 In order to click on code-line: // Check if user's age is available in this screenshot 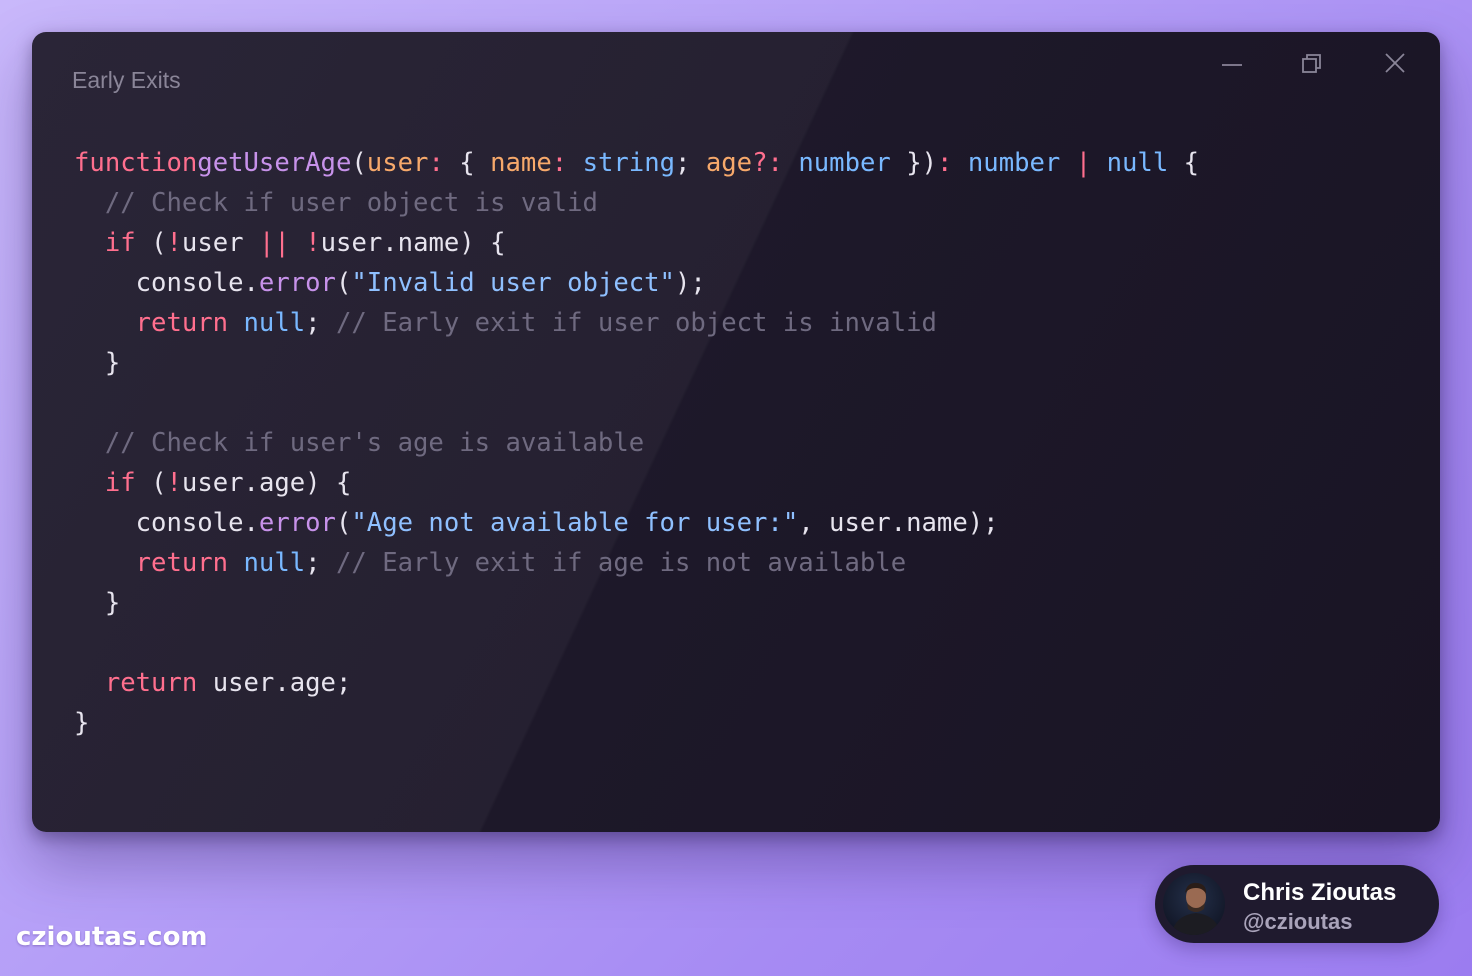, I will do `click(636, 443)`.